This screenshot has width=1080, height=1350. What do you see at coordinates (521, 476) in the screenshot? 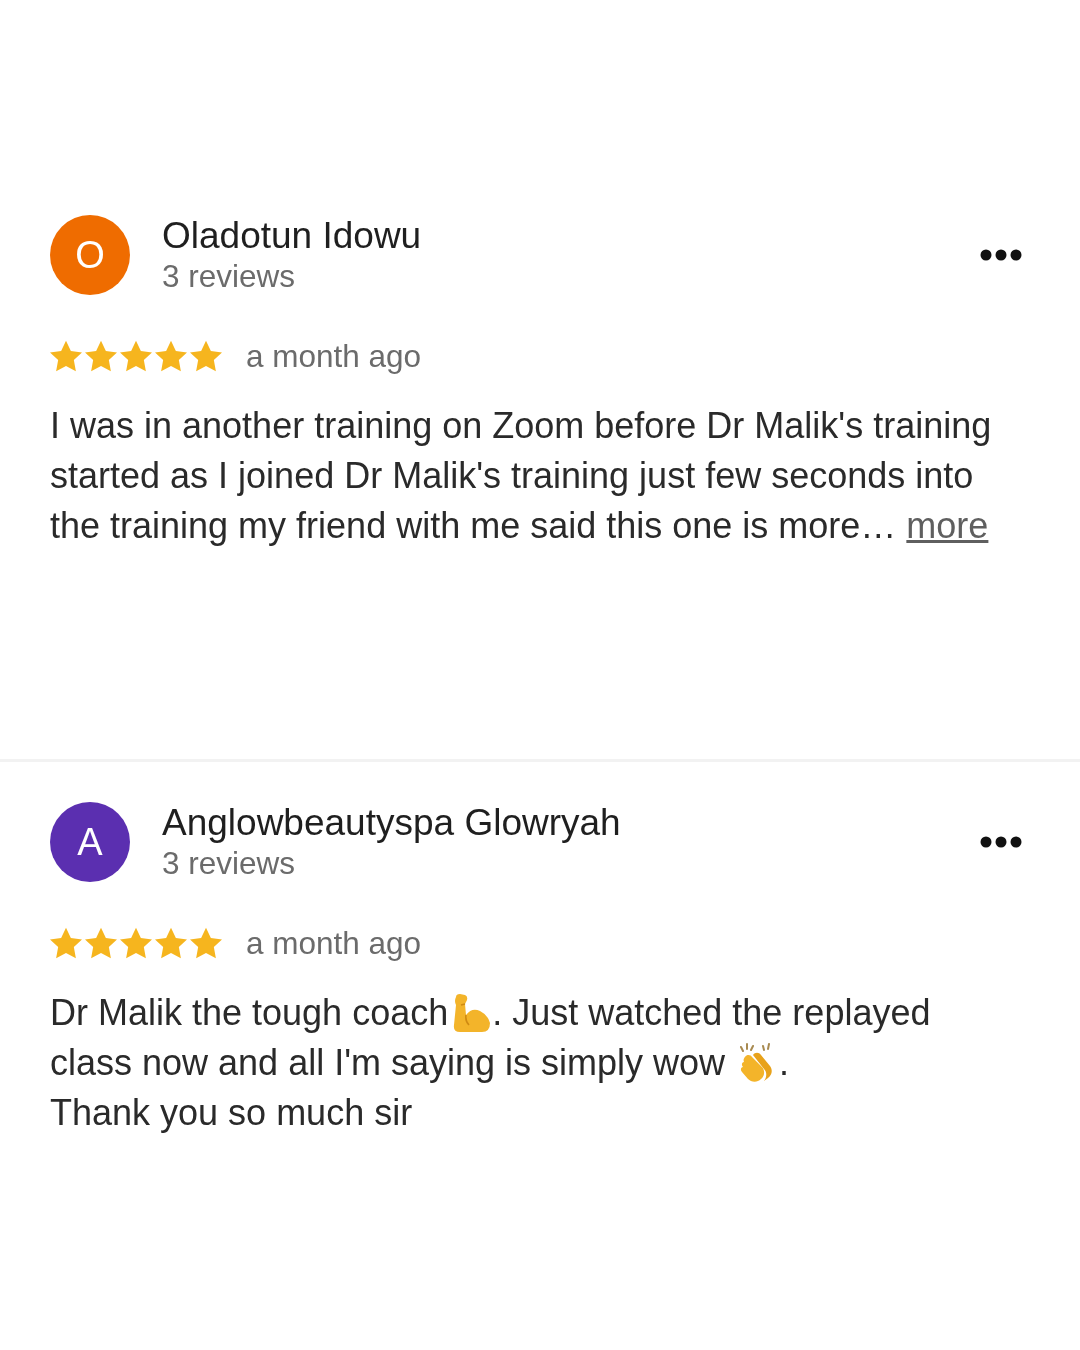
I see `review-text: I was in another training on Zoom before Dr Malik's training started as I joined Dr Malik's training just few seconds into the training my friend with me said this one is more… more` at bounding box center [521, 476].